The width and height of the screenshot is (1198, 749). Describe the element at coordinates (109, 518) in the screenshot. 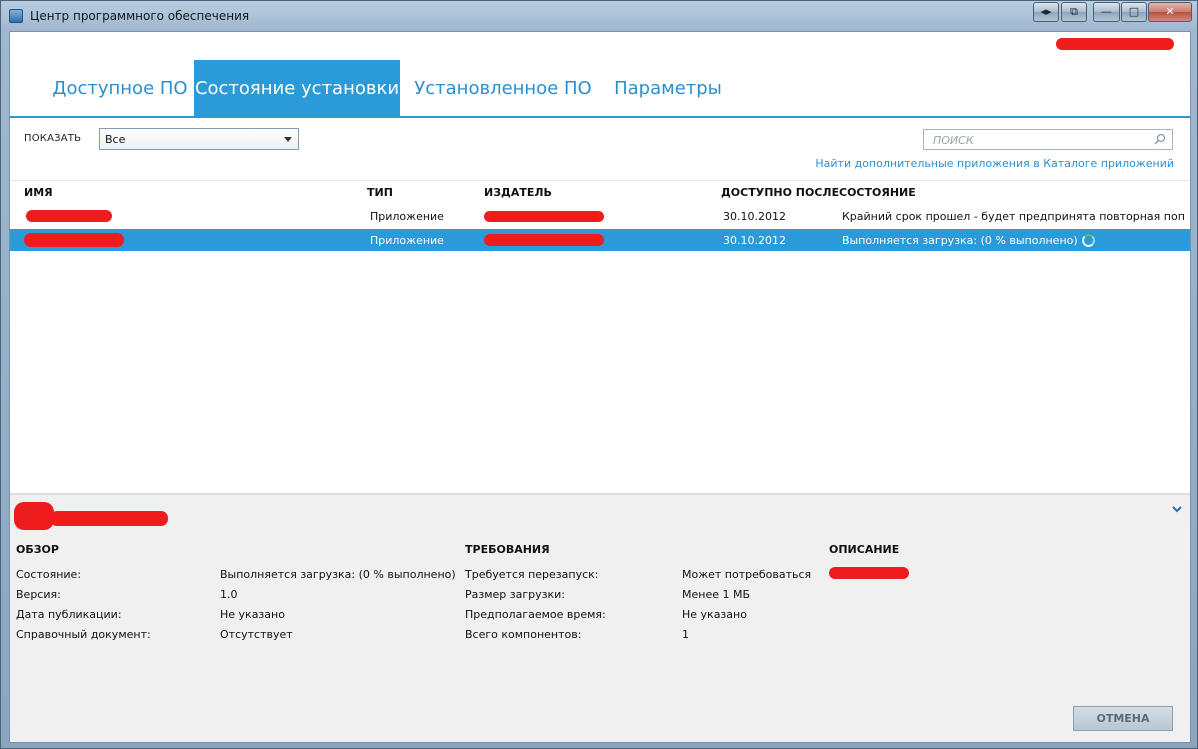

I see `redacted-app-title` at that location.